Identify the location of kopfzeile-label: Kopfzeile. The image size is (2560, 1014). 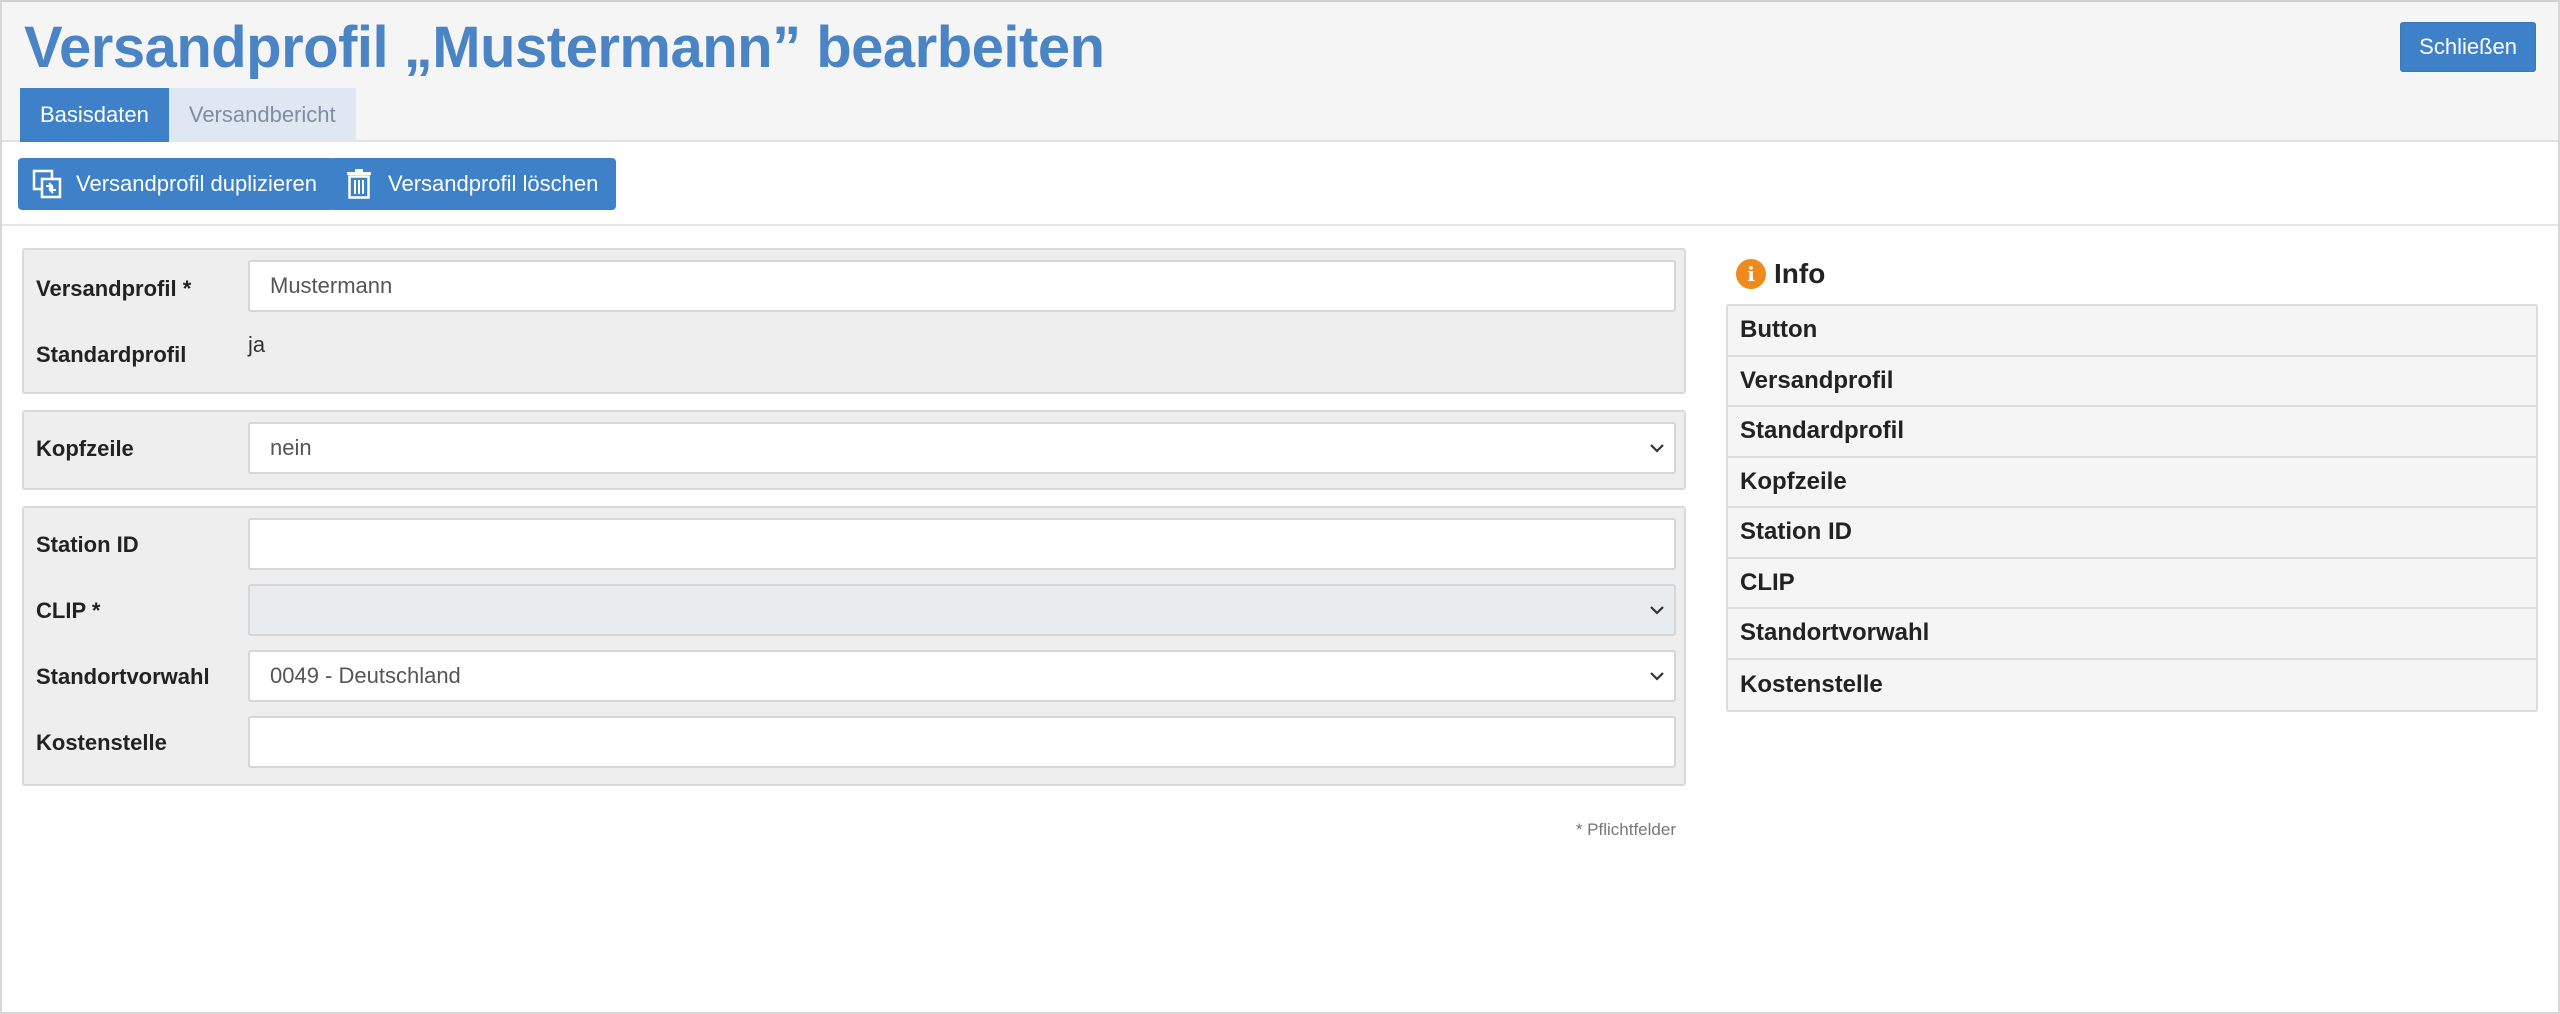
(85, 448).